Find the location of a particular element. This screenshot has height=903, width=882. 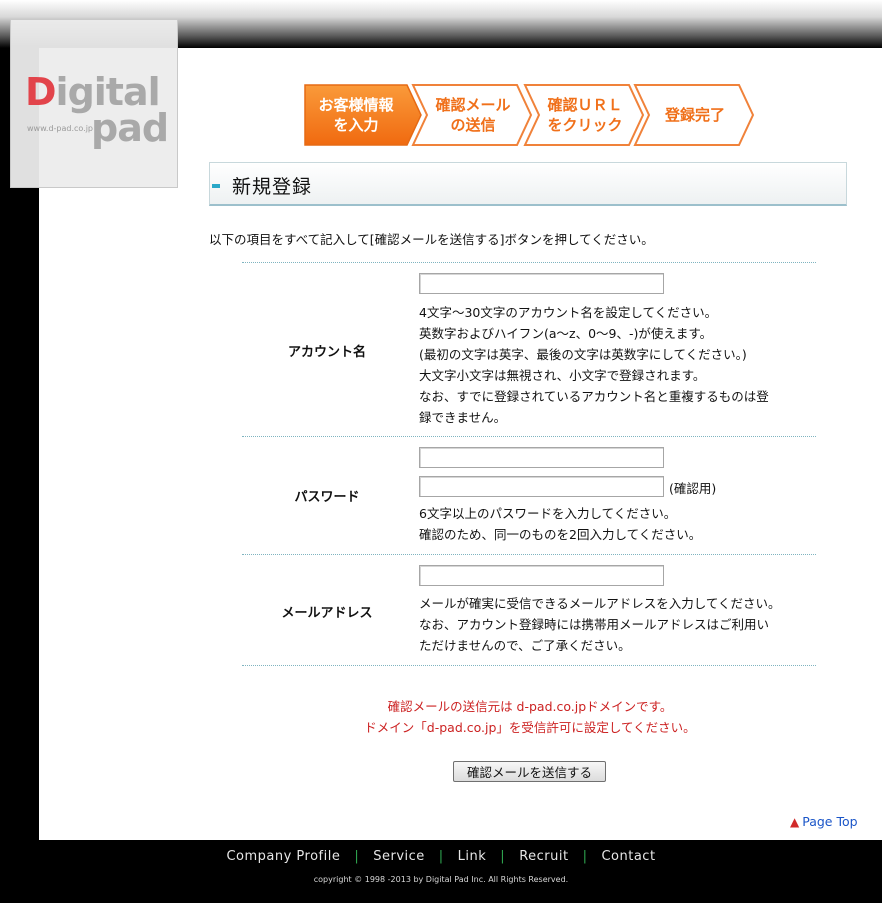

step-4-label: 登録完了 is located at coordinates (694, 115).